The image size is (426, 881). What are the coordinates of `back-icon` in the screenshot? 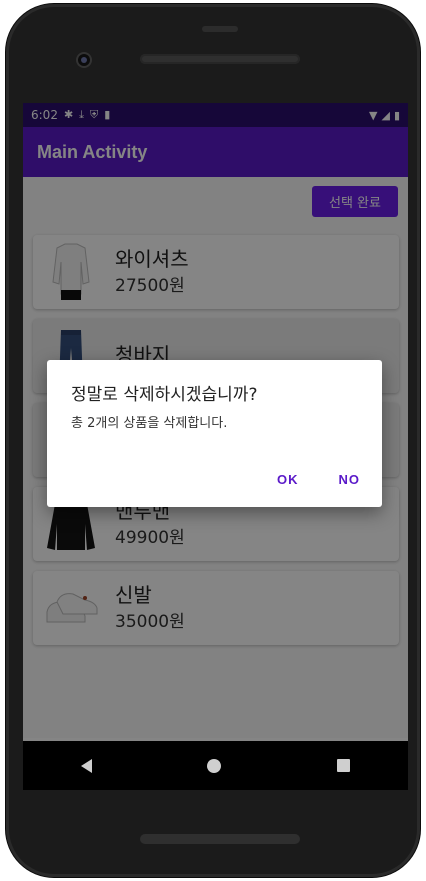 It's located at (86, 765).